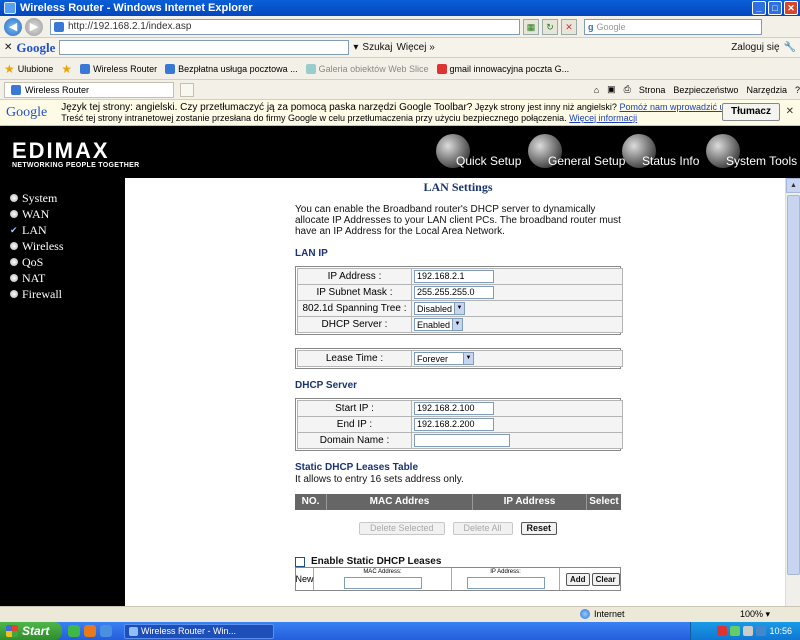  What do you see at coordinates (204, 47) in the screenshot?
I see `google-search-input` at bounding box center [204, 47].